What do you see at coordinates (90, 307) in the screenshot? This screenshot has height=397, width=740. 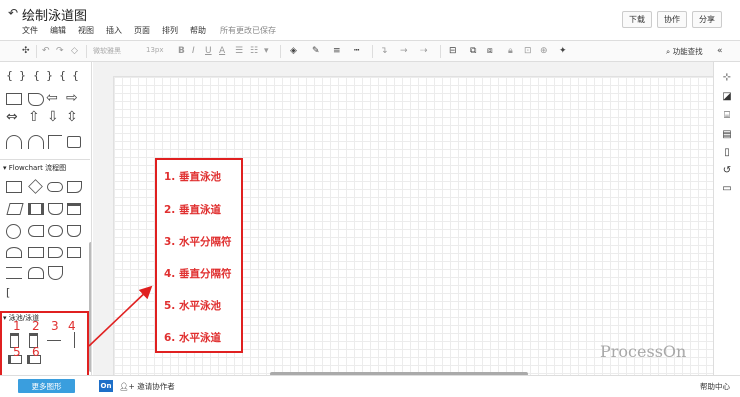 I see `panel-scrollbar` at bounding box center [90, 307].